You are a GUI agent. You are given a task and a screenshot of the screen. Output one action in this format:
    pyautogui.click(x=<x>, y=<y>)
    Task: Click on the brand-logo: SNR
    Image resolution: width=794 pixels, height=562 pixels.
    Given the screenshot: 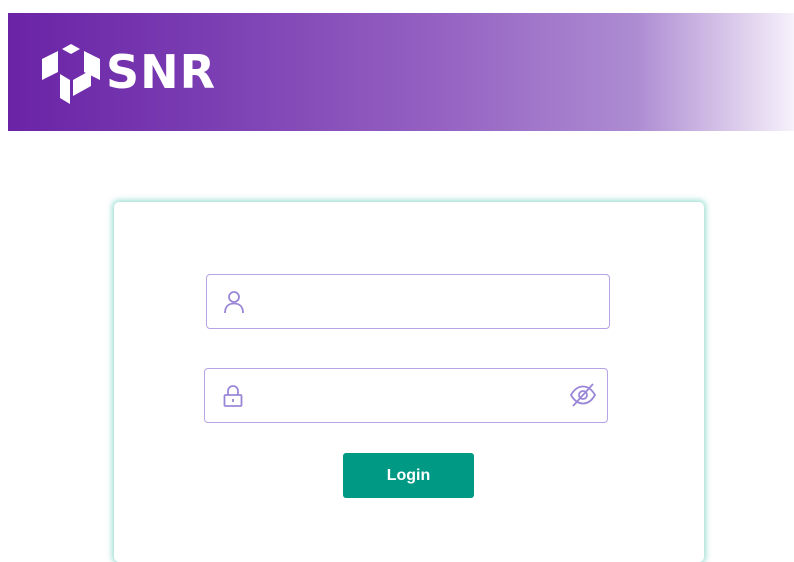 What is the action you would take?
    pyautogui.click(x=129, y=72)
    